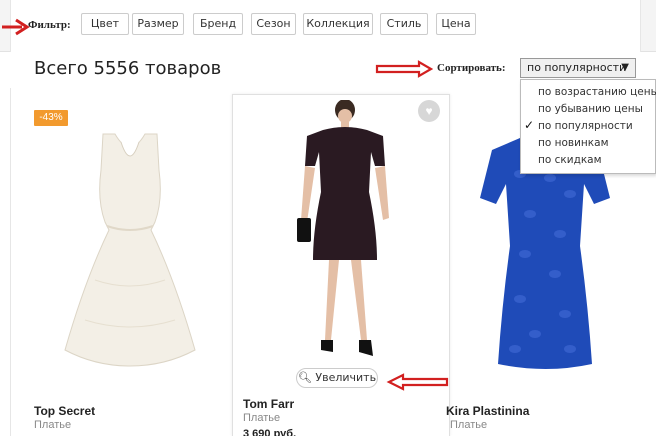 The width and height of the screenshot is (656, 436). What do you see at coordinates (404, 69) in the screenshot?
I see `right-arrow-sort-icon` at bounding box center [404, 69].